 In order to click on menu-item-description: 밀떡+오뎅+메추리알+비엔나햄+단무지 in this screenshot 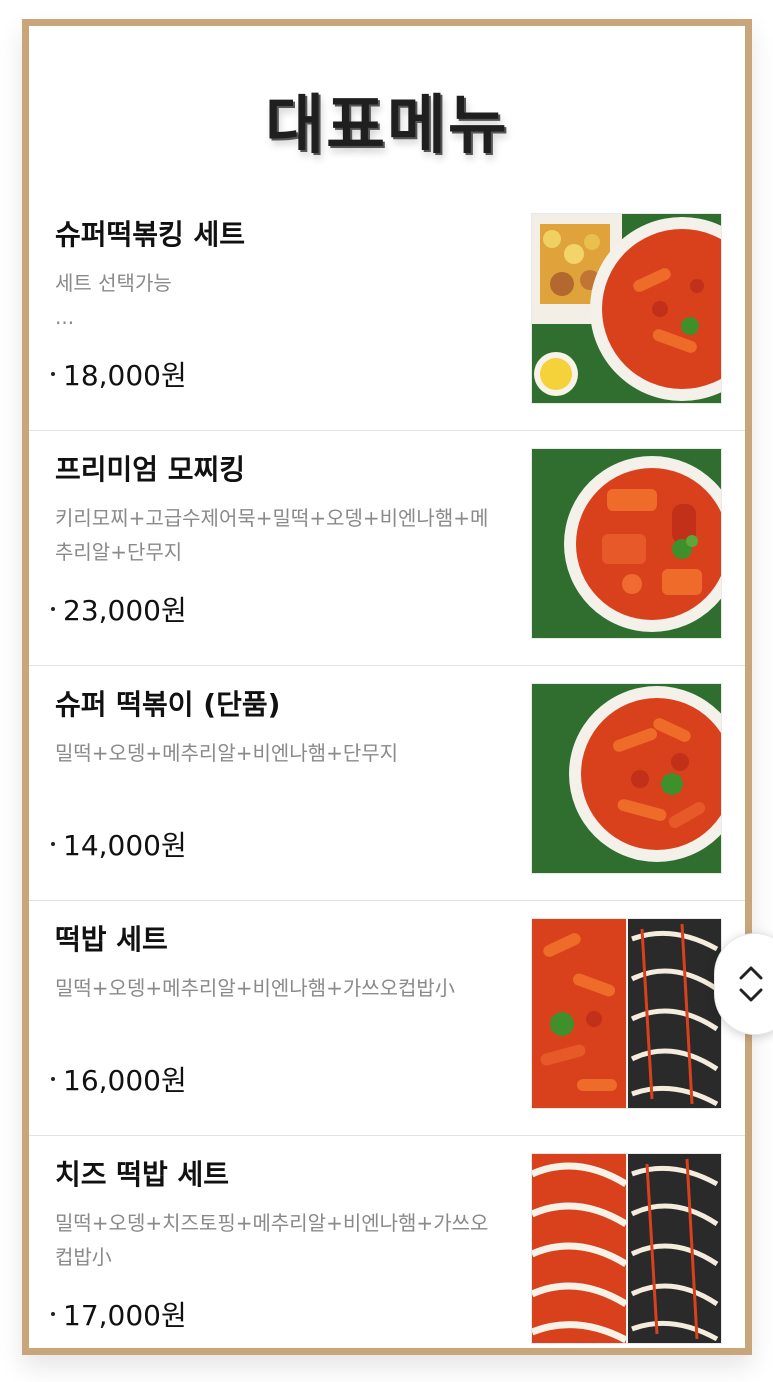, I will do `click(227, 753)`.